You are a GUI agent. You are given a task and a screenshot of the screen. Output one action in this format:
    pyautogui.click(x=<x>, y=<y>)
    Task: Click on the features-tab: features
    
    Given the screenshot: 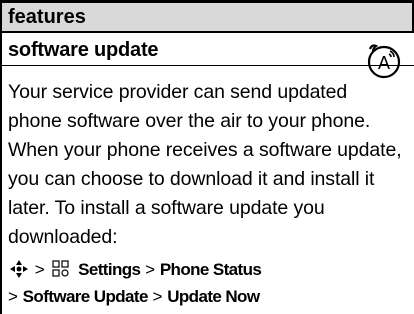 What is the action you would take?
    pyautogui.click(x=207, y=17)
    